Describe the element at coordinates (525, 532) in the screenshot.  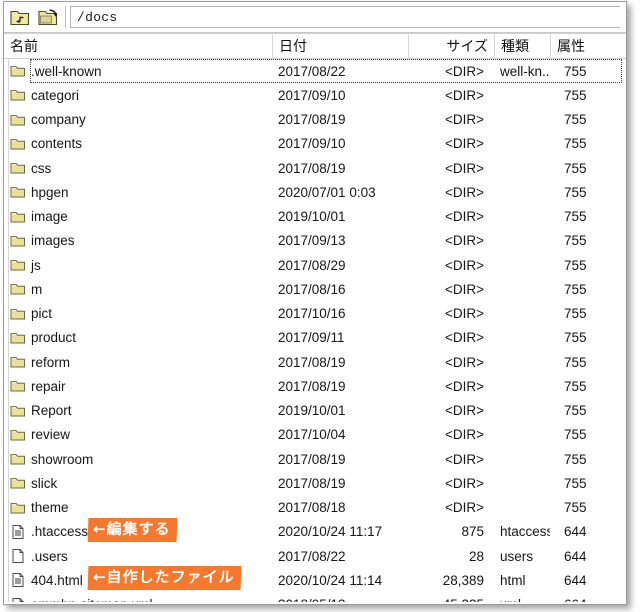
I see `cell-type: htaccess` at that location.